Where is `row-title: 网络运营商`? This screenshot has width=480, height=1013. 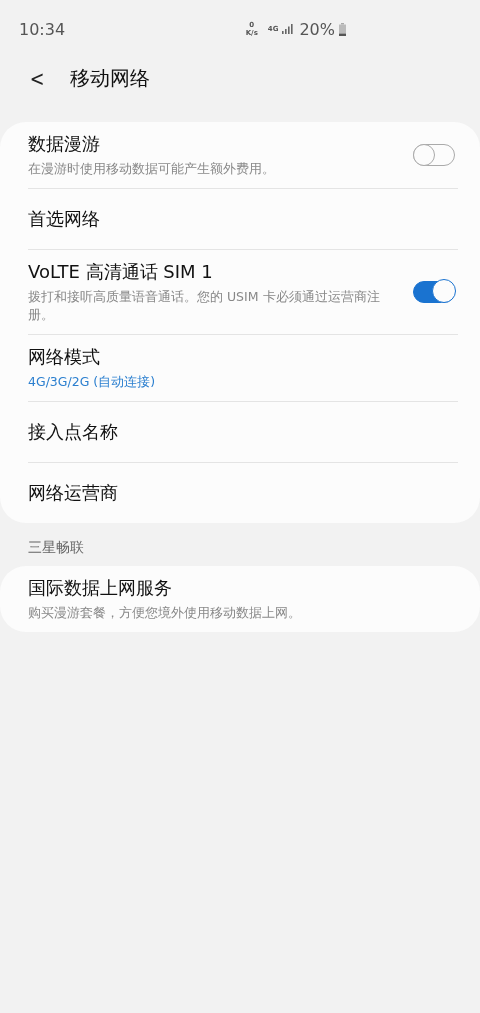 row-title: 网络运营商 is located at coordinates (73, 493).